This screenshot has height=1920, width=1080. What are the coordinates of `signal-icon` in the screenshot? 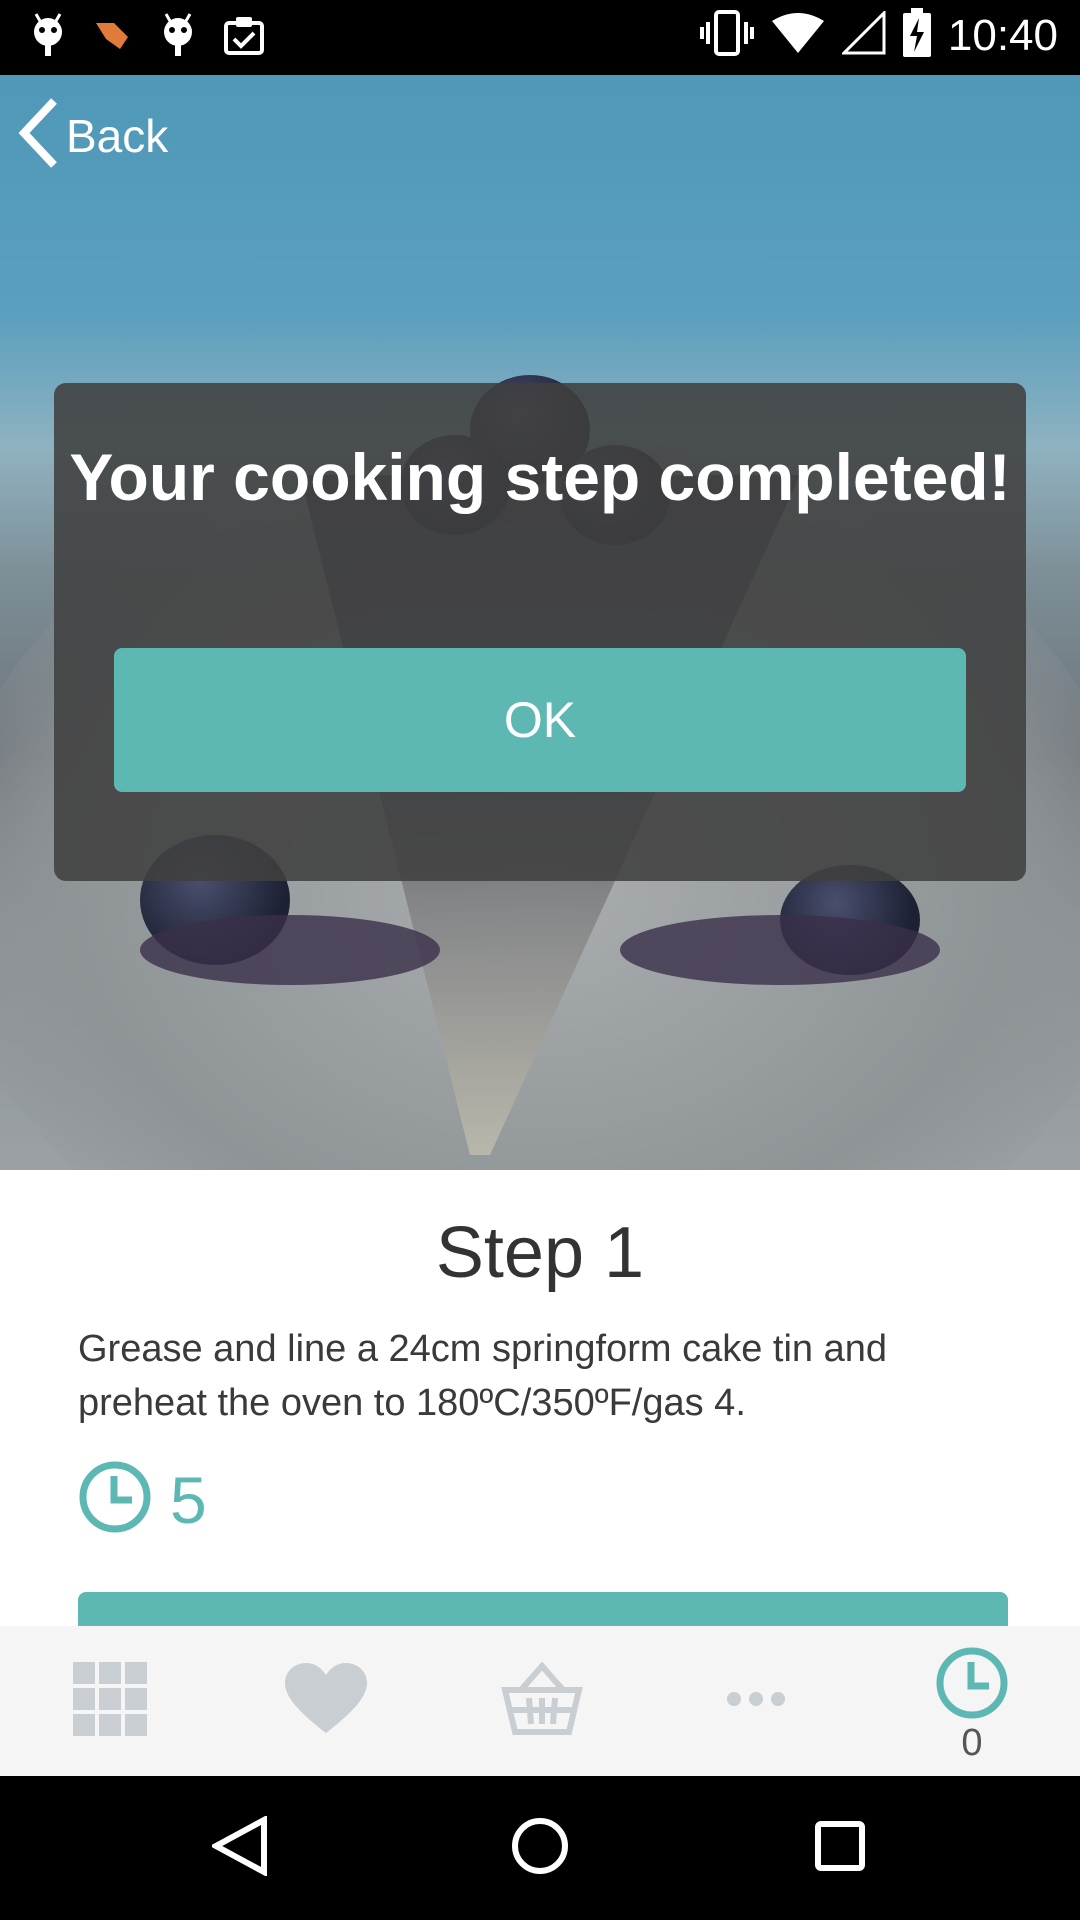 It's located at (863, 34).